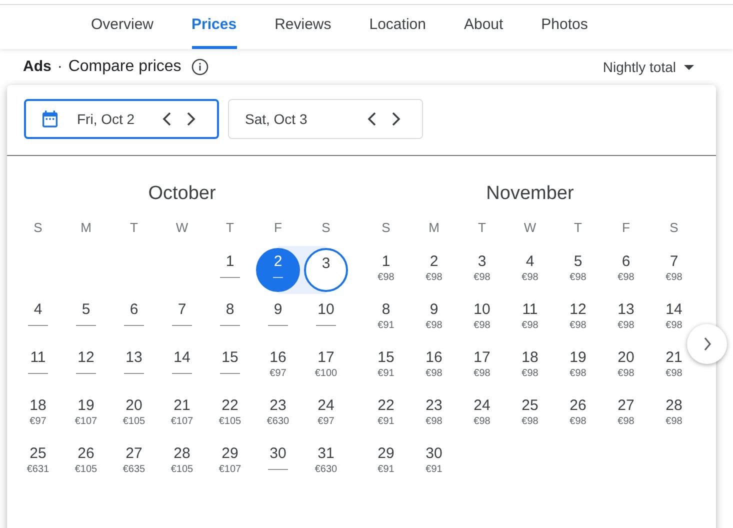  Describe the element at coordinates (50, 119) in the screenshot. I see `calendar-icon` at that location.